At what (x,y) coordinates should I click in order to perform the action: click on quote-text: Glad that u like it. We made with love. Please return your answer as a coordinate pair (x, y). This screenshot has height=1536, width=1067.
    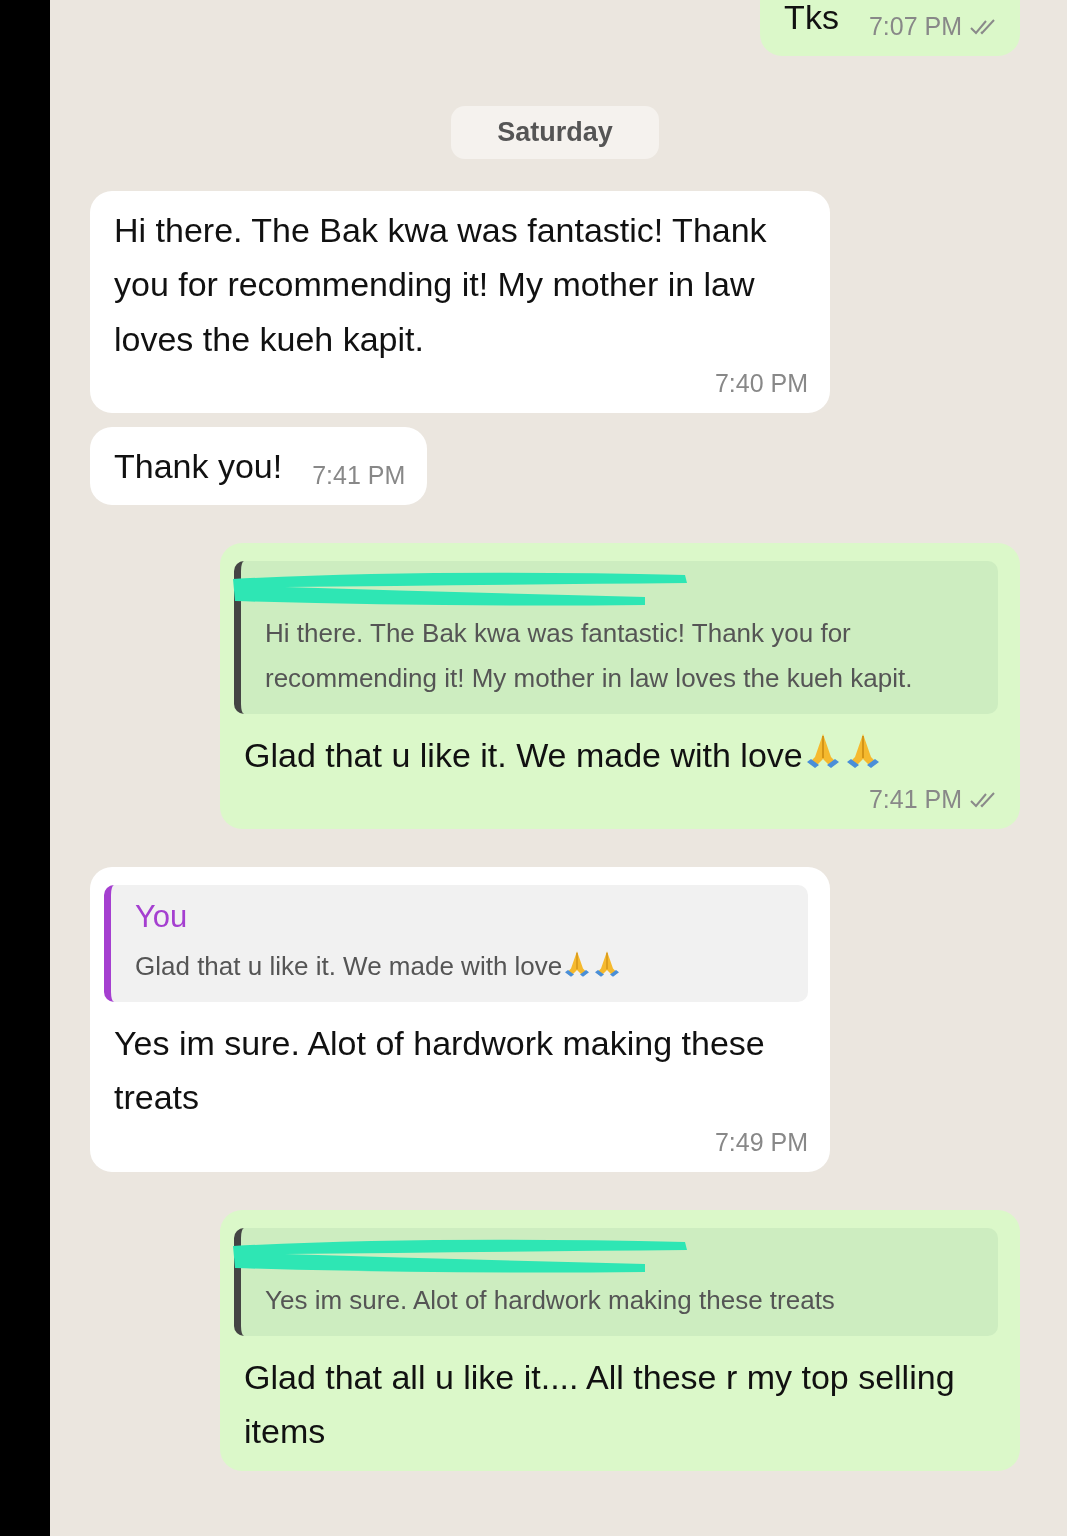
    Looking at the image, I should click on (463, 966).